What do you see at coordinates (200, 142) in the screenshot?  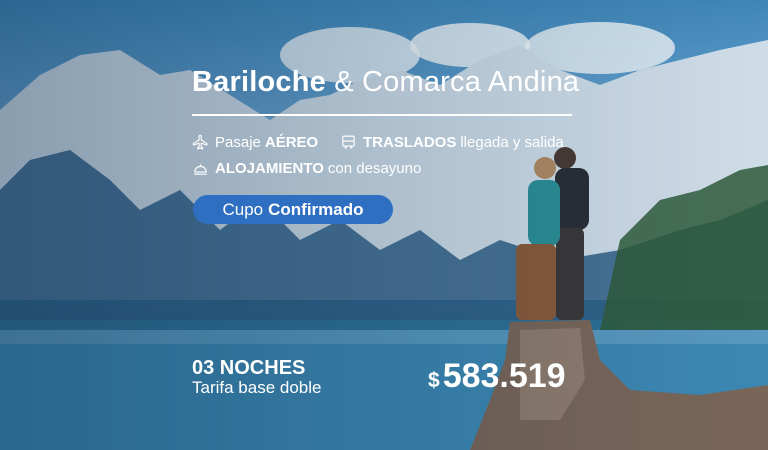 I see `plane-icon` at bounding box center [200, 142].